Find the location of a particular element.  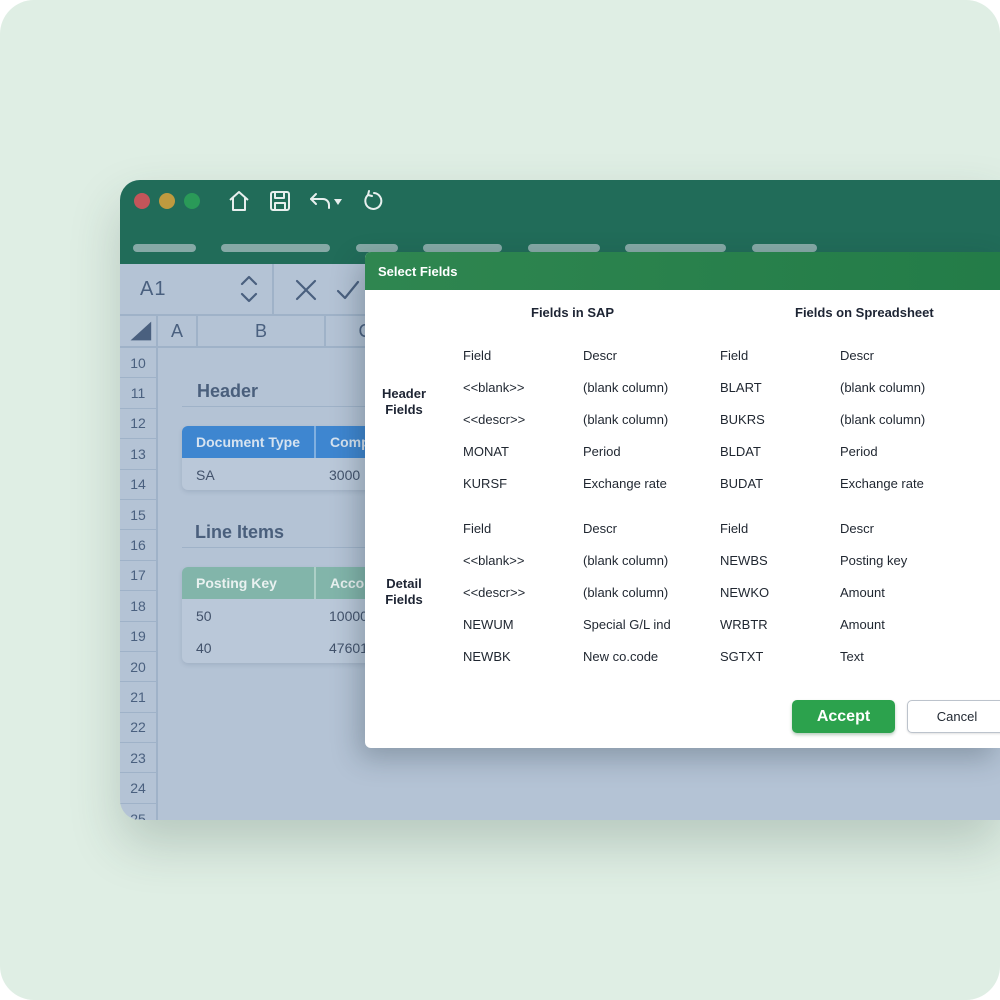

row-header: 25 is located at coordinates (139, 811).